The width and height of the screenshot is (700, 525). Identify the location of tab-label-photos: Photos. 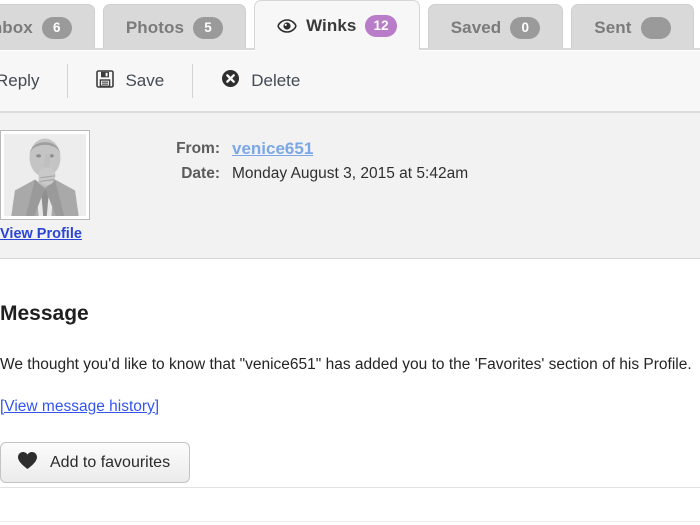
(155, 27).